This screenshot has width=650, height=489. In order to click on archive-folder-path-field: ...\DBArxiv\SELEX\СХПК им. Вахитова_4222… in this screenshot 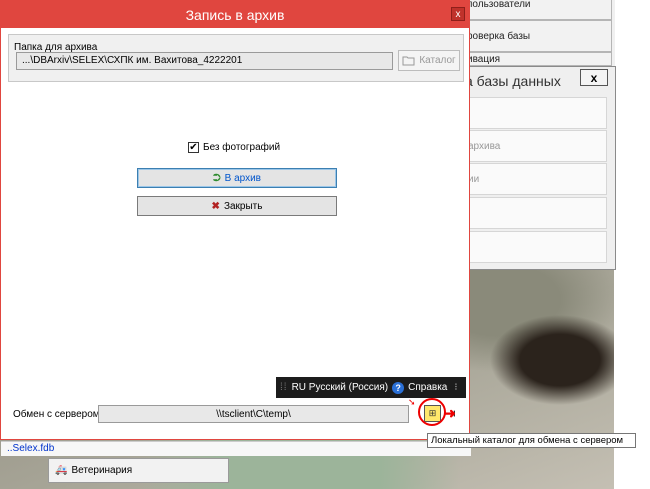, I will do `click(204, 61)`.